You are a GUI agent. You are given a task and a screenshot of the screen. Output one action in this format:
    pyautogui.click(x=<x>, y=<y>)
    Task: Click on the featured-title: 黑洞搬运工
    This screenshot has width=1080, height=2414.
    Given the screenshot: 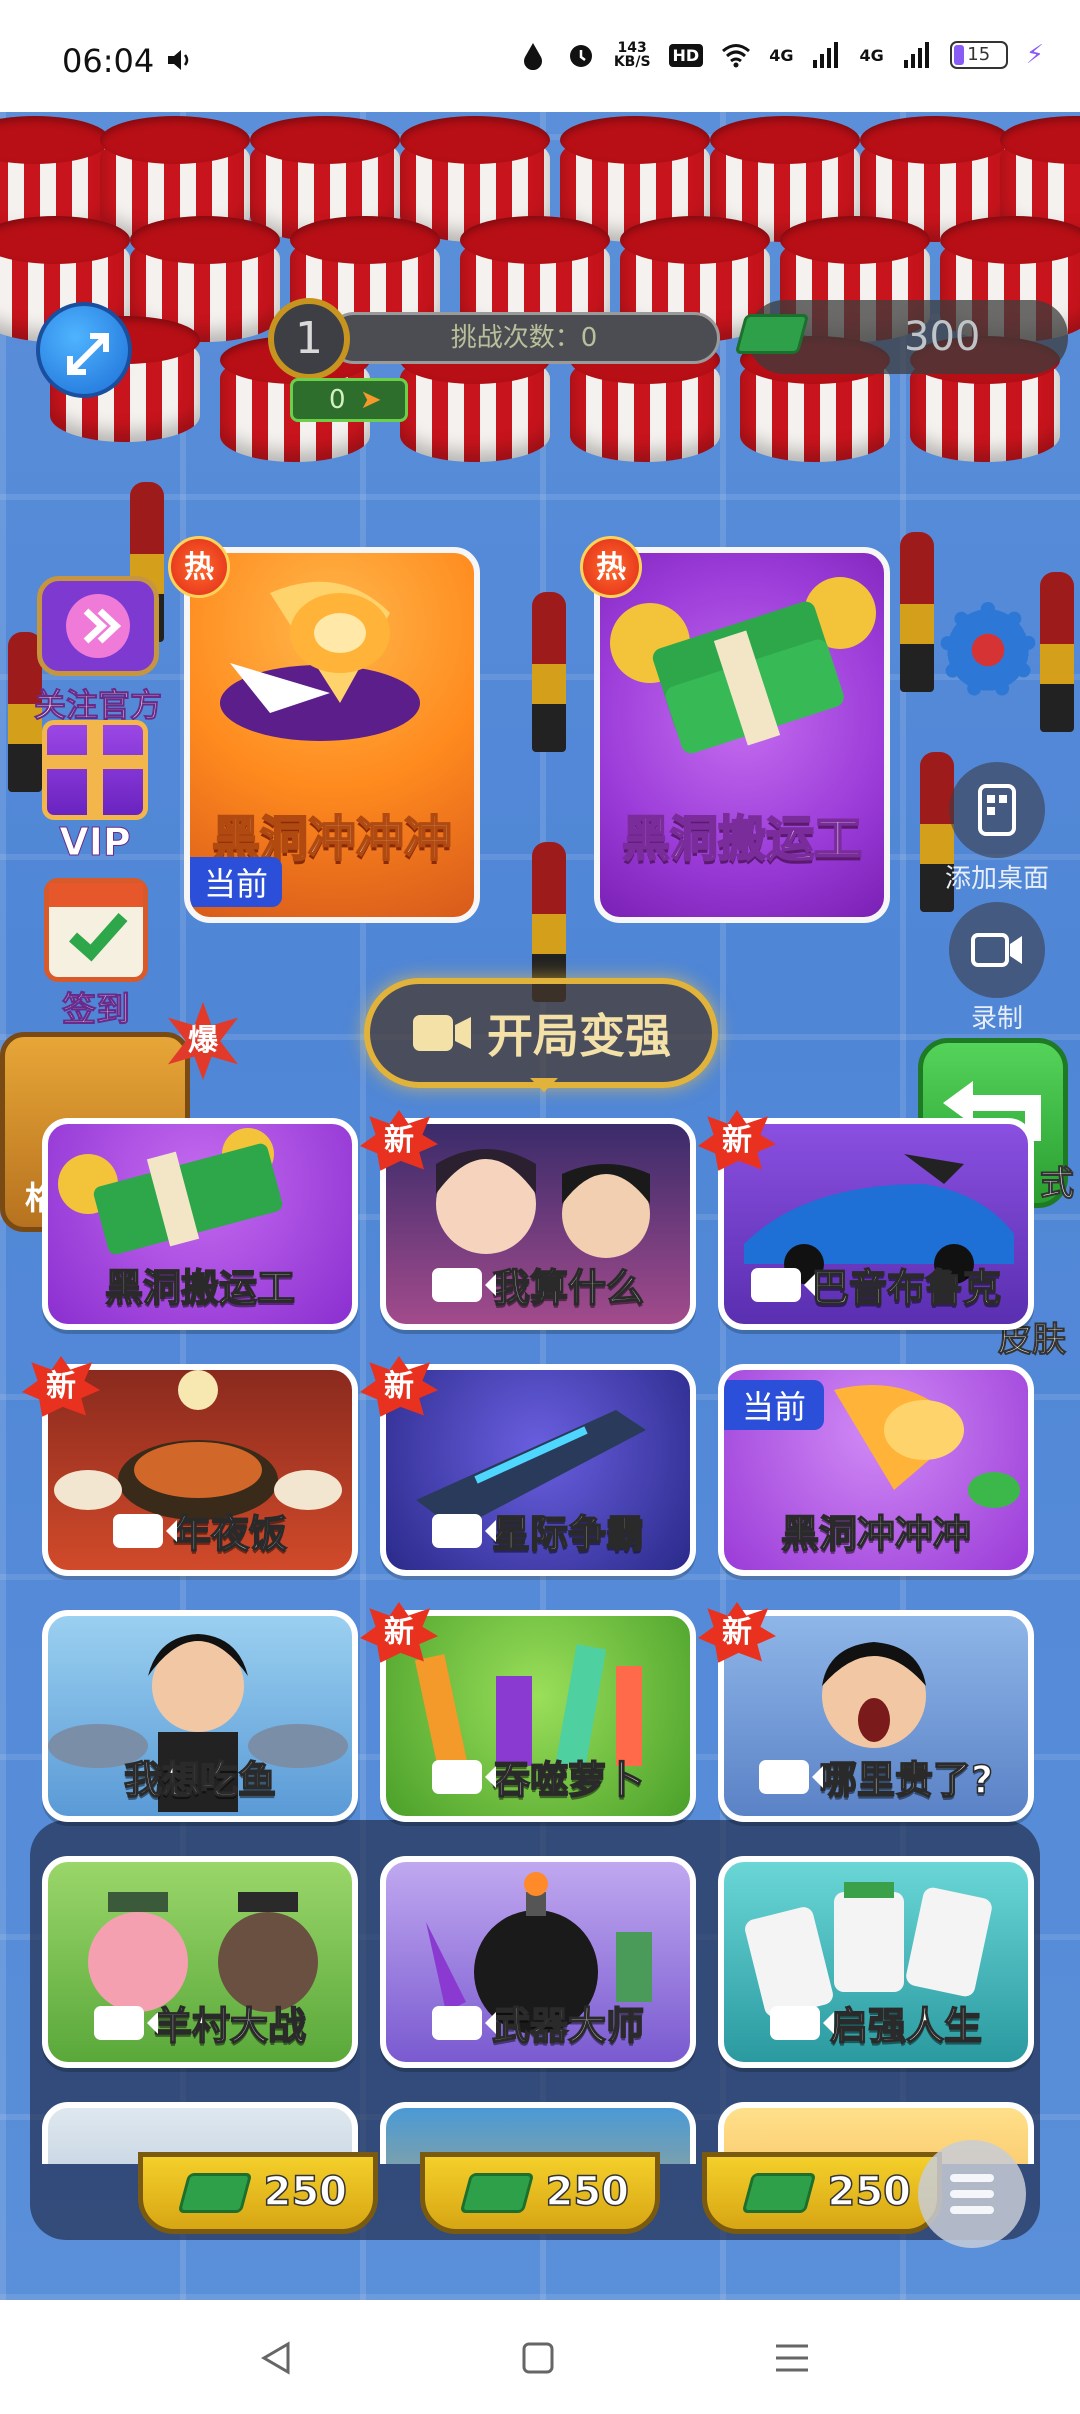 What is the action you would take?
    pyautogui.click(x=742, y=839)
    